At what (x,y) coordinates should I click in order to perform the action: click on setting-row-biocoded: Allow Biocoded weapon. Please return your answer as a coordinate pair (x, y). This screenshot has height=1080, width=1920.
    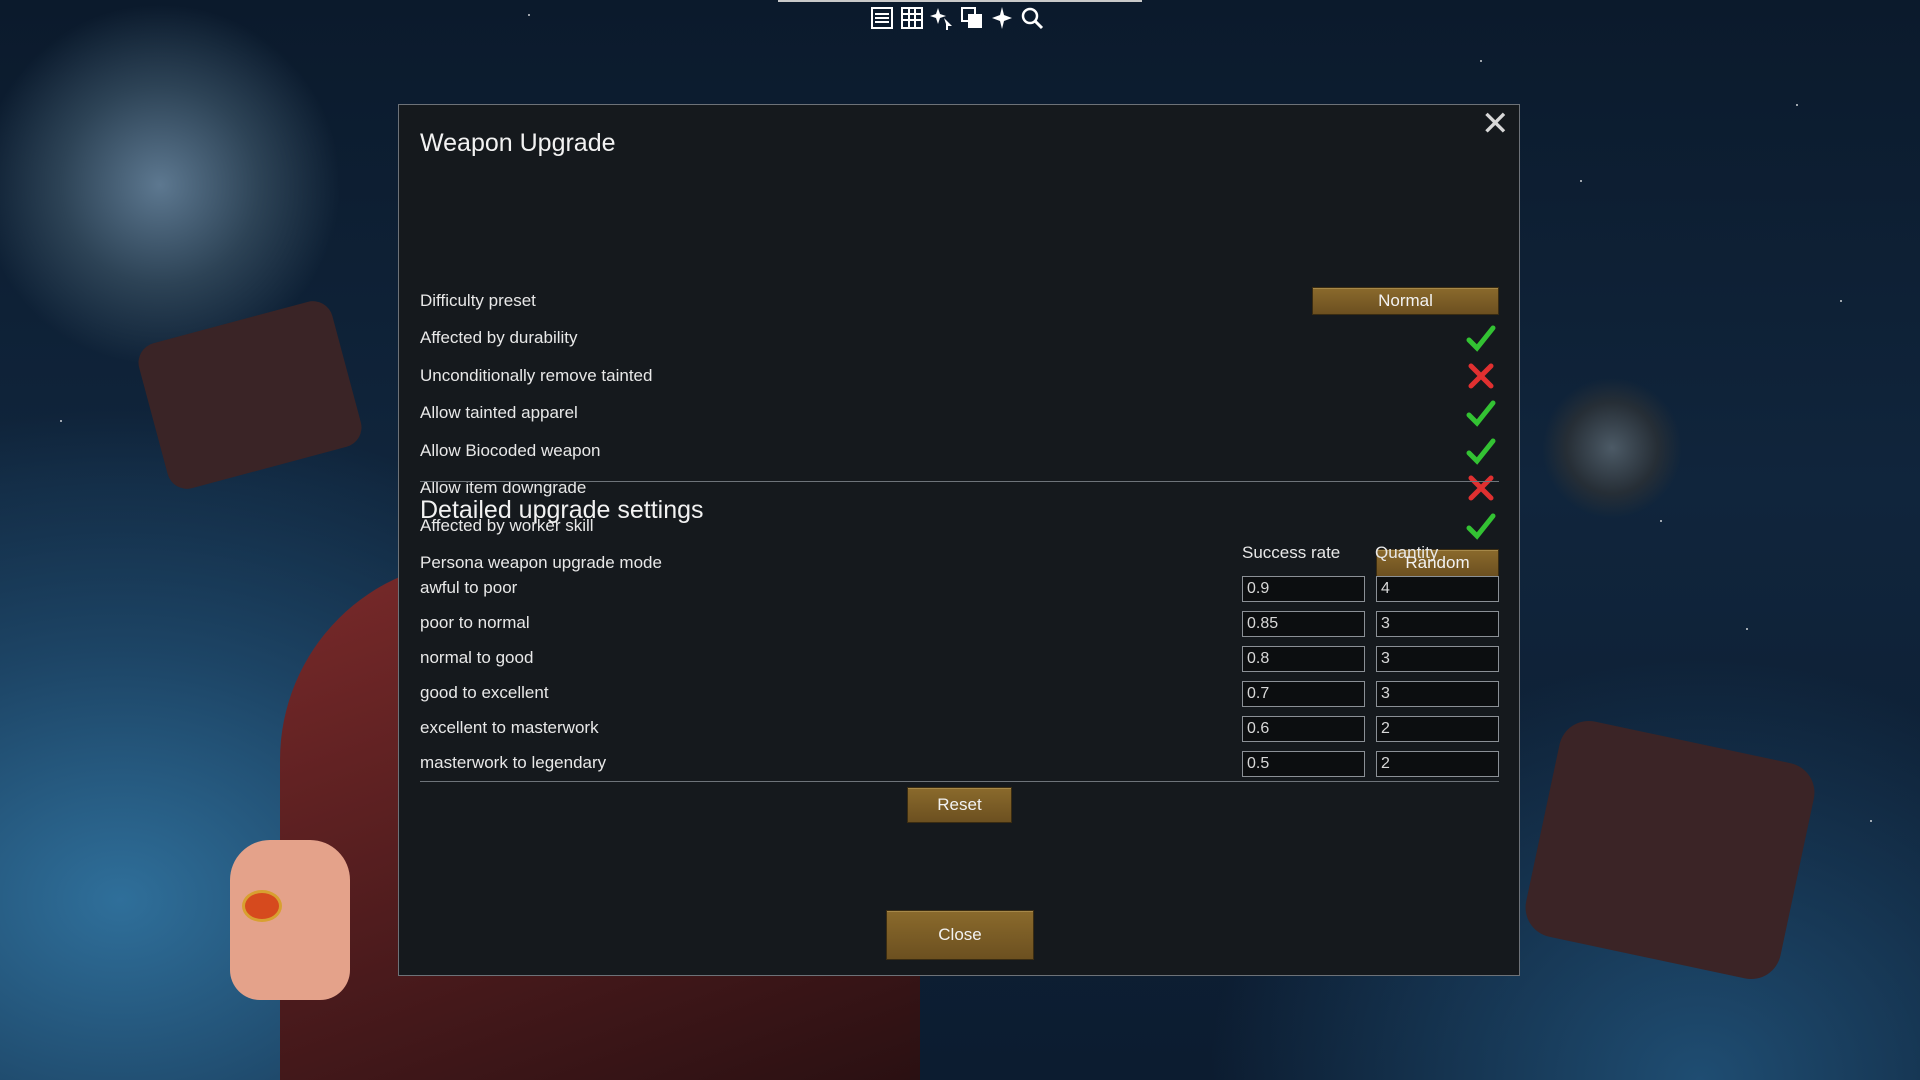
    Looking at the image, I should click on (959, 451).